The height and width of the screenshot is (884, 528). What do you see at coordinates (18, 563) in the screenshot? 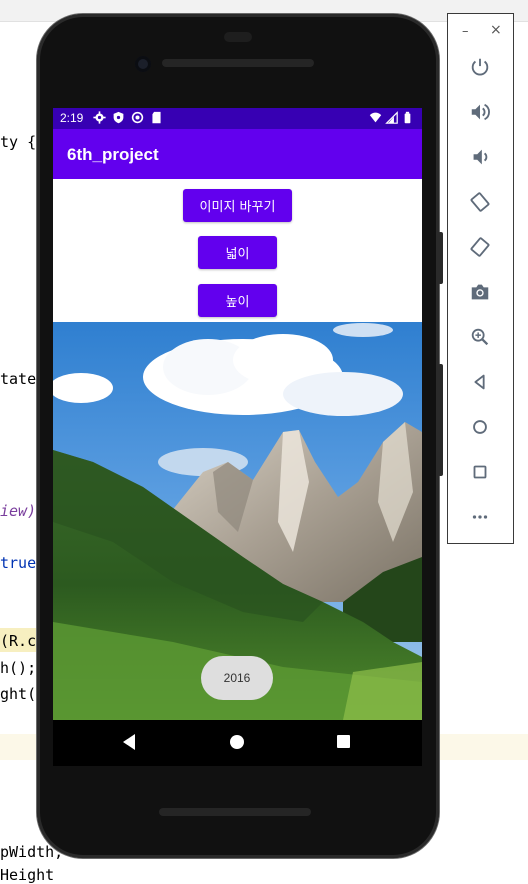
I see `code-fragment: true` at bounding box center [18, 563].